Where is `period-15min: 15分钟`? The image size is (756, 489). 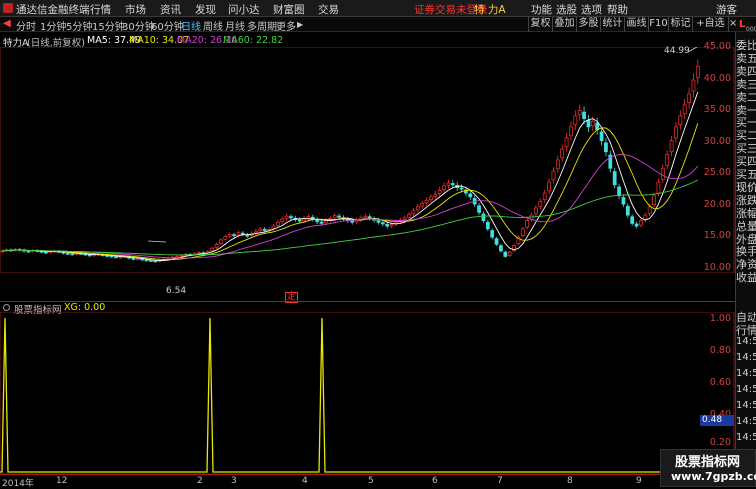 period-15min: 15分钟 is located at coordinates (108, 25).